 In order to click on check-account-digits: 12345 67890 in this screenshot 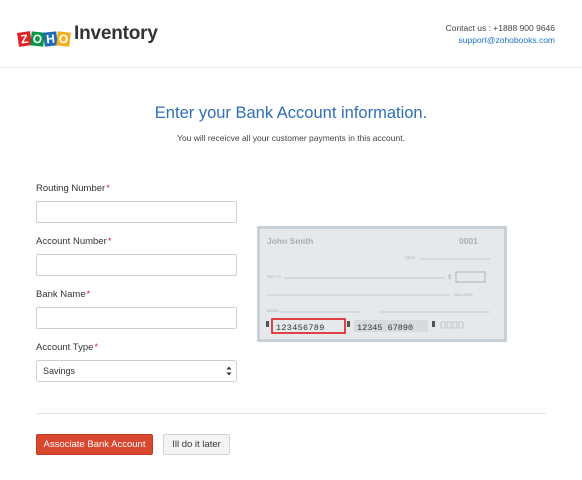, I will do `click(385, 328)`.